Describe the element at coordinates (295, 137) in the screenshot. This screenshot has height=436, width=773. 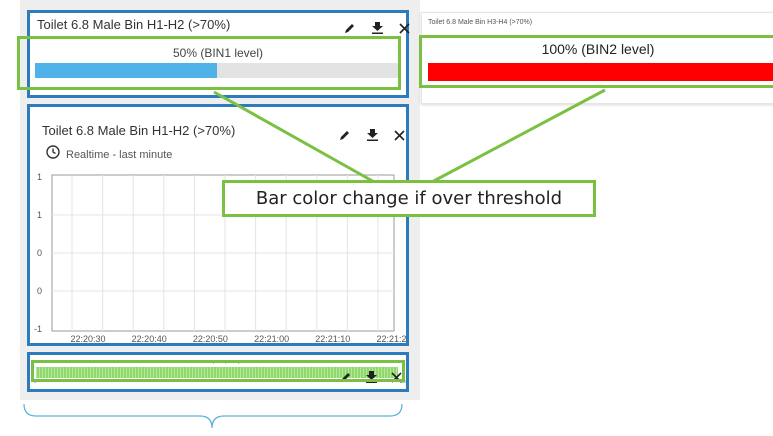
I see `connector-line-left` at that location.